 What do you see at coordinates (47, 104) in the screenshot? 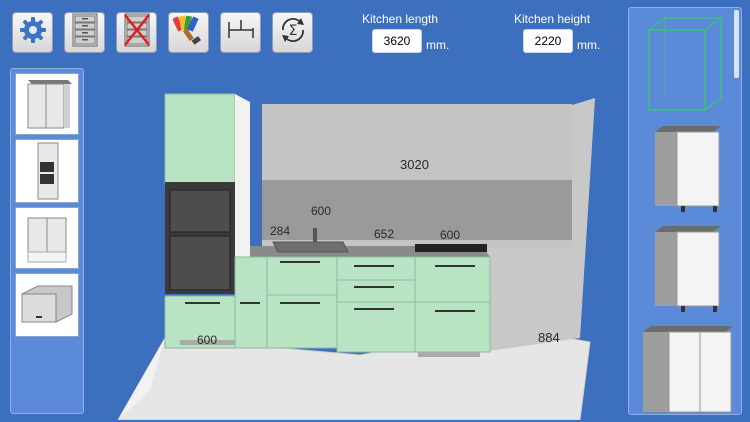
I see `palette-base-cabinet` at bounding box center [47, 104].